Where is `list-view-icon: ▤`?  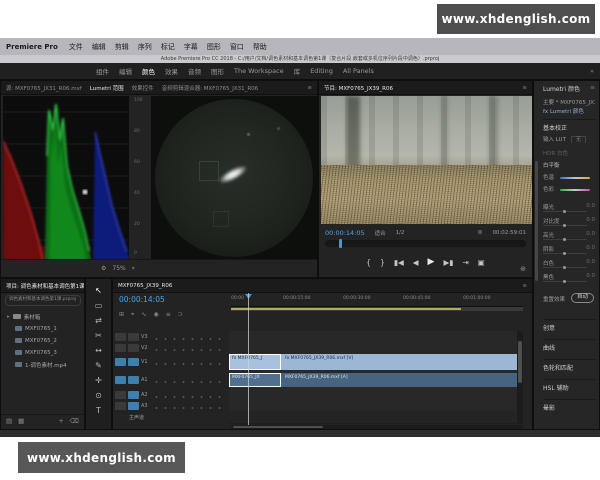
list-view-icon: ▤ is located at coordinates (9, 421).